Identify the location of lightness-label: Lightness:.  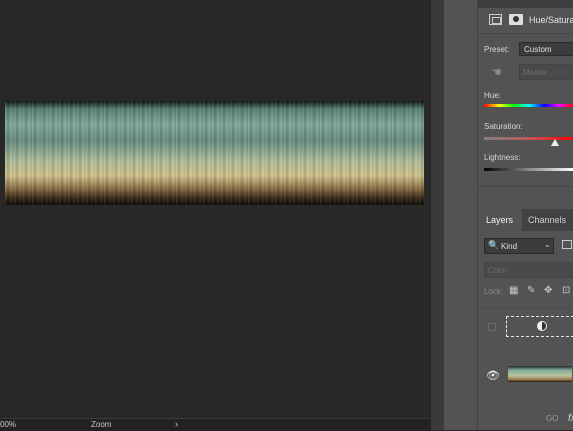
(502, 157).